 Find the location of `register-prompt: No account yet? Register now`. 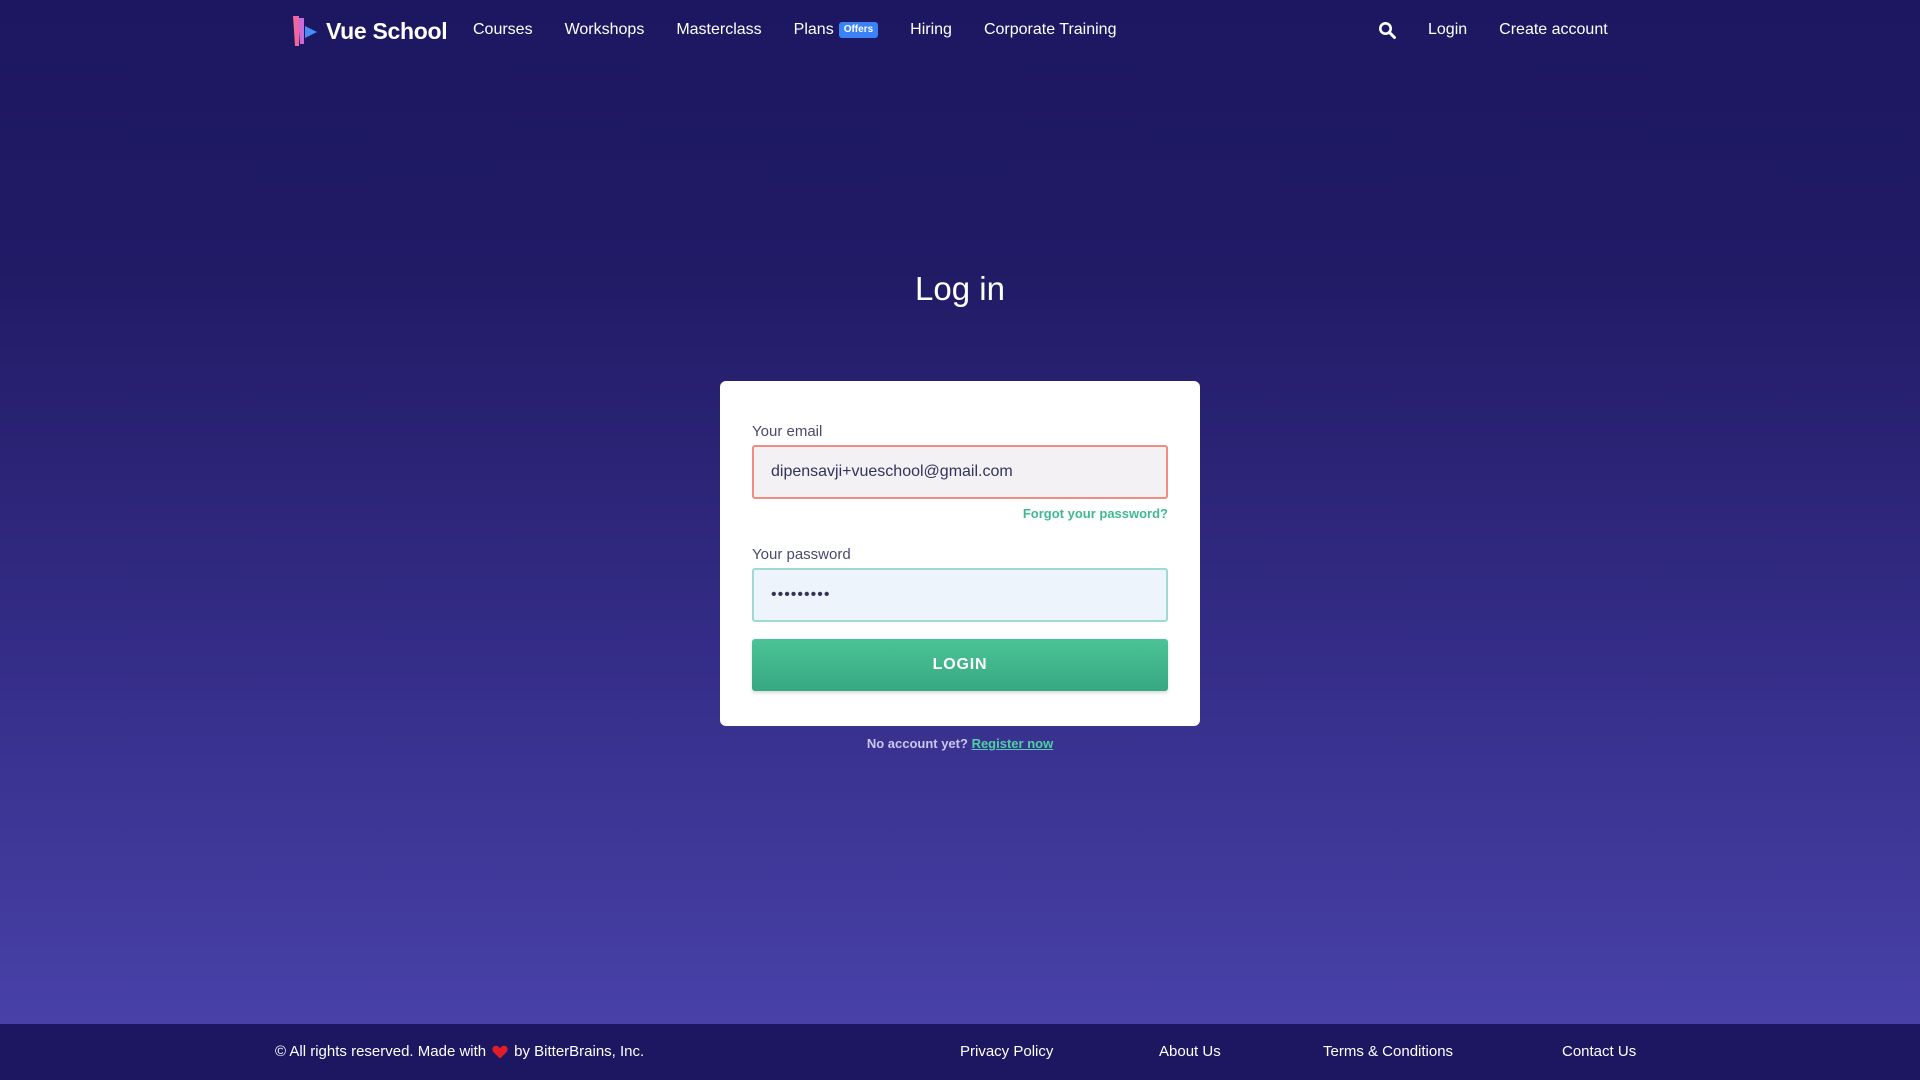

register-prompt: No account yet? Register now is located at coordinates (960, 743).